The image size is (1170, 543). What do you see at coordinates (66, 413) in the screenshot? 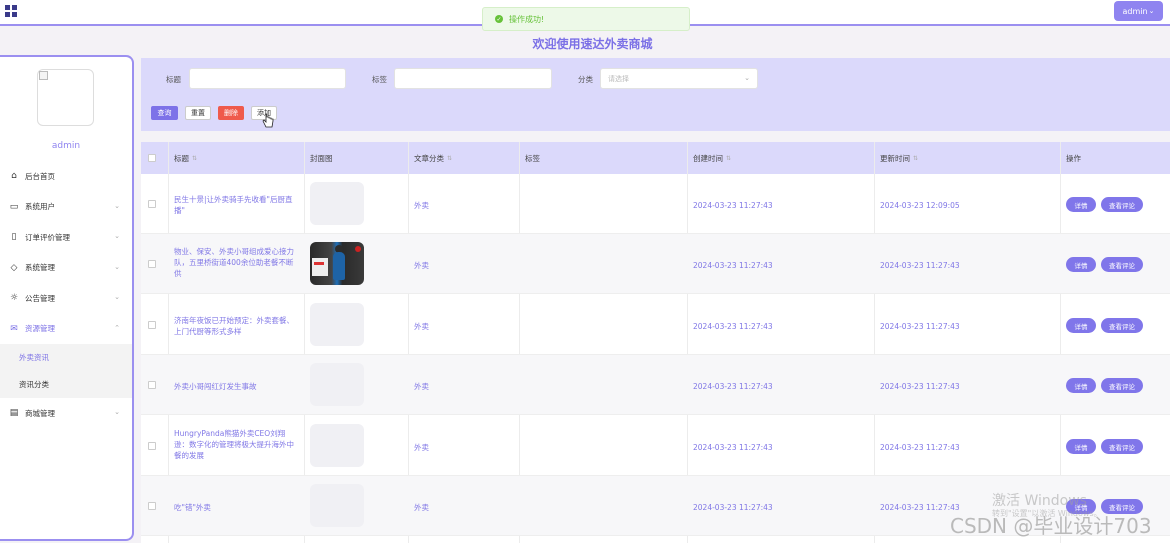
I see `sidebar-item-mall: ▤ 商城管理 ⌄` at bounding box center [66, 413].